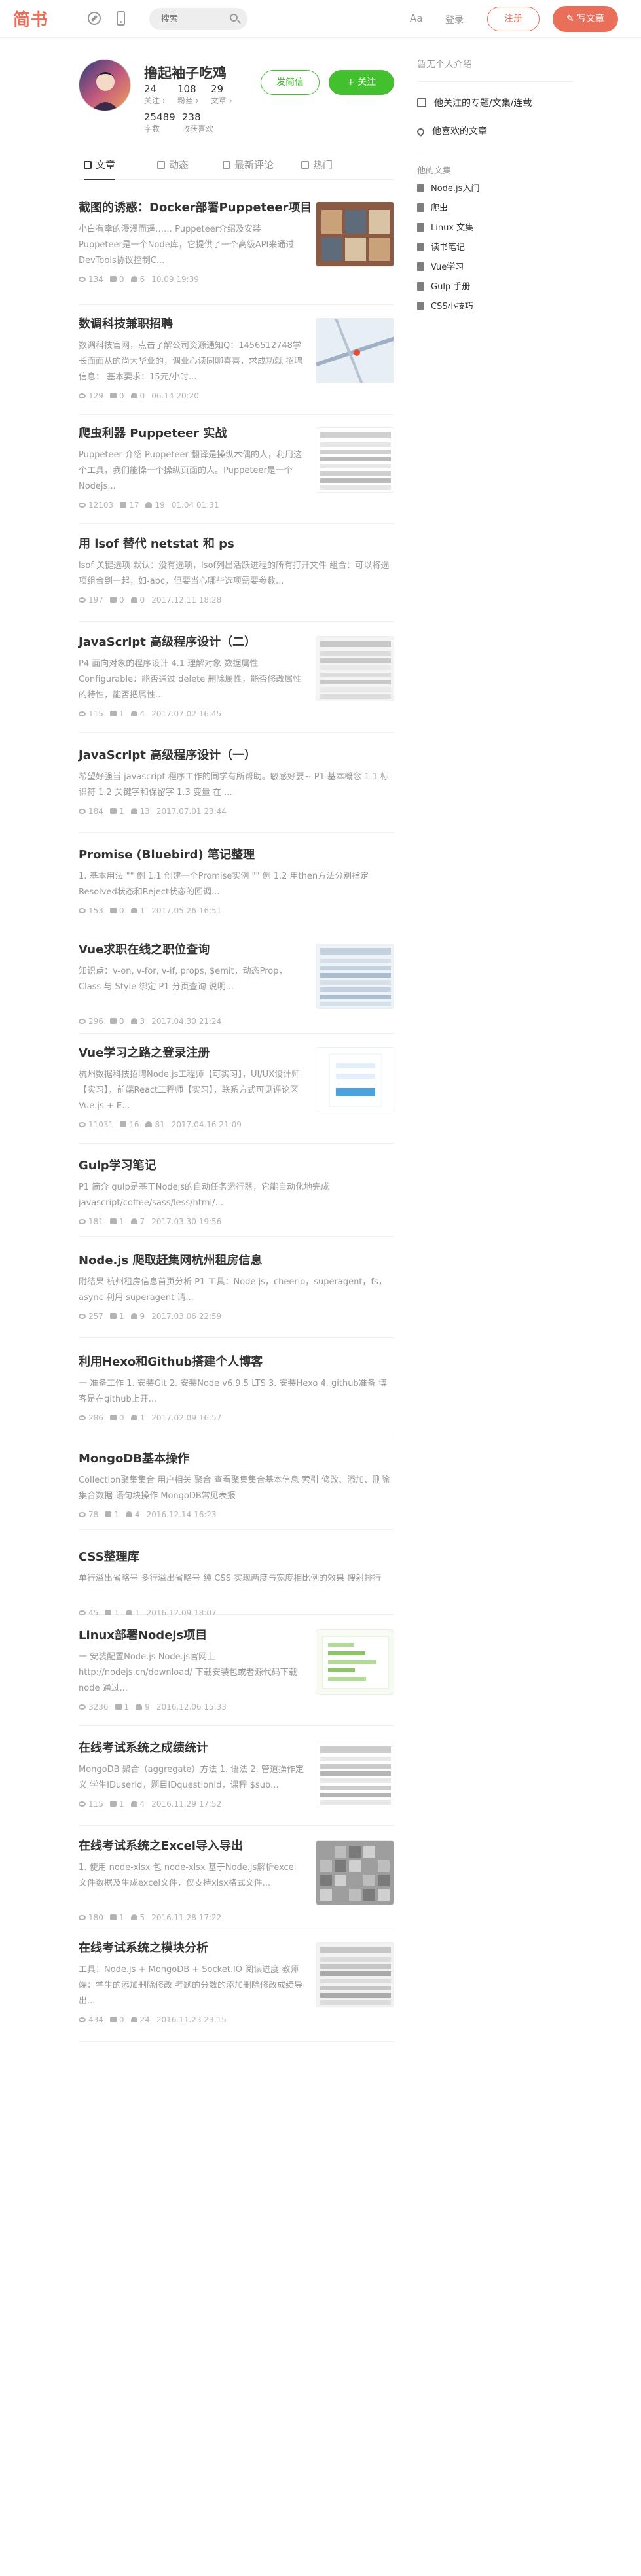 The height and width of the screenshot is (2576, 641). I want to click on article-title: 利用Hexo和Github搭建个人博客, so click(171, 1362).